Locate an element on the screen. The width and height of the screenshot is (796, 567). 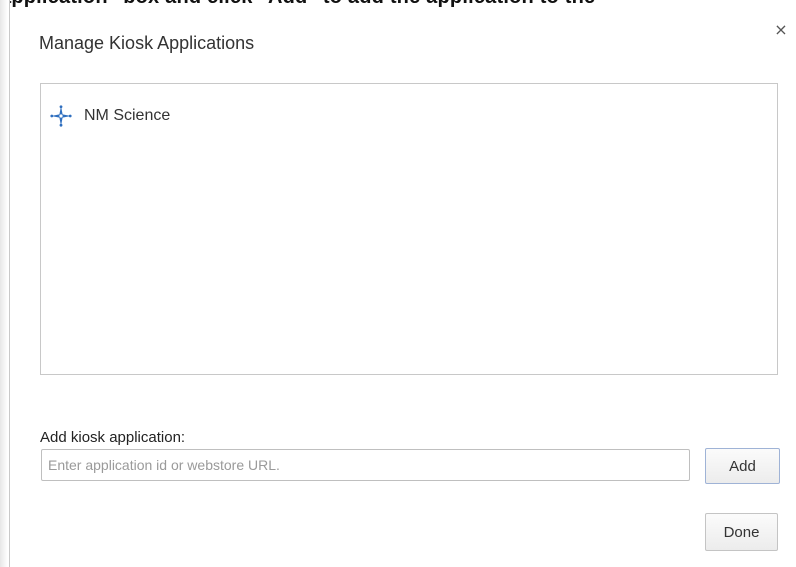
dialog-title: Manage Kiosk Applications is located at coordinates (147, 43).